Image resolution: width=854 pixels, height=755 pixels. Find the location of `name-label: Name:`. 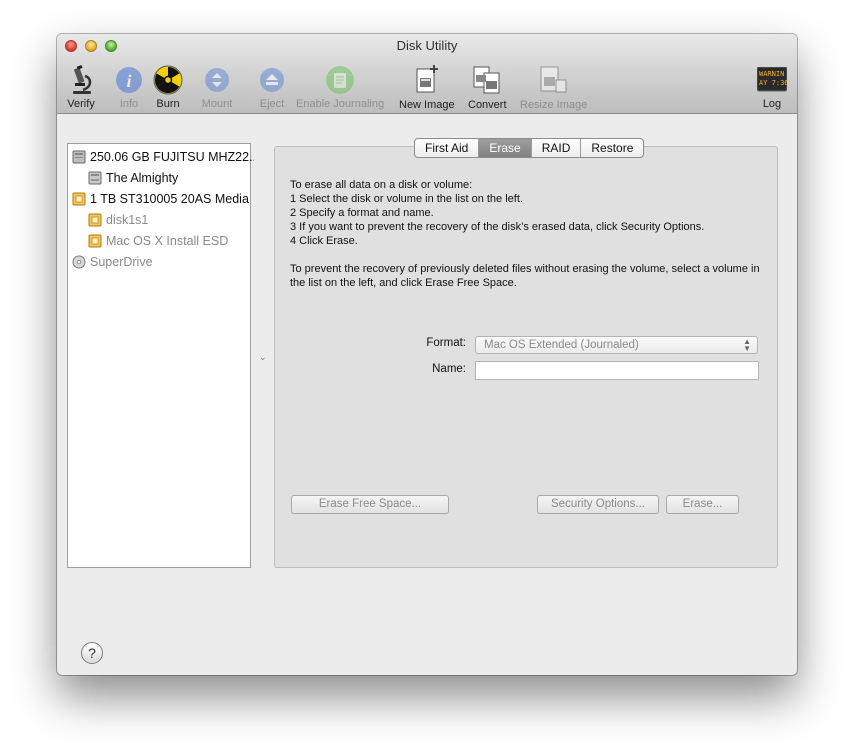

name-label: Name: is located at coordinates (449, 369).